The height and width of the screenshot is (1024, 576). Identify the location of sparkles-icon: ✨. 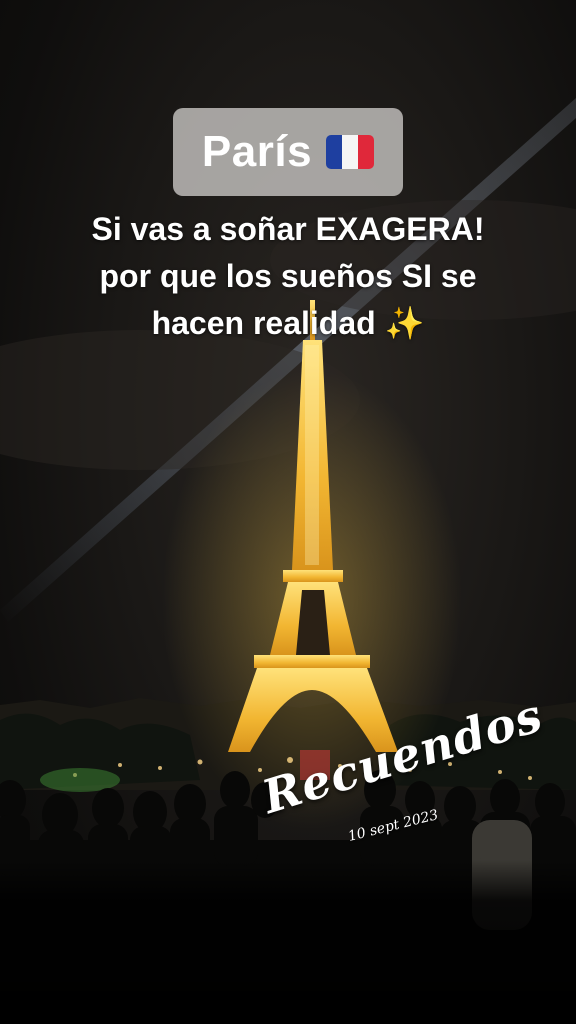
(404, 323).